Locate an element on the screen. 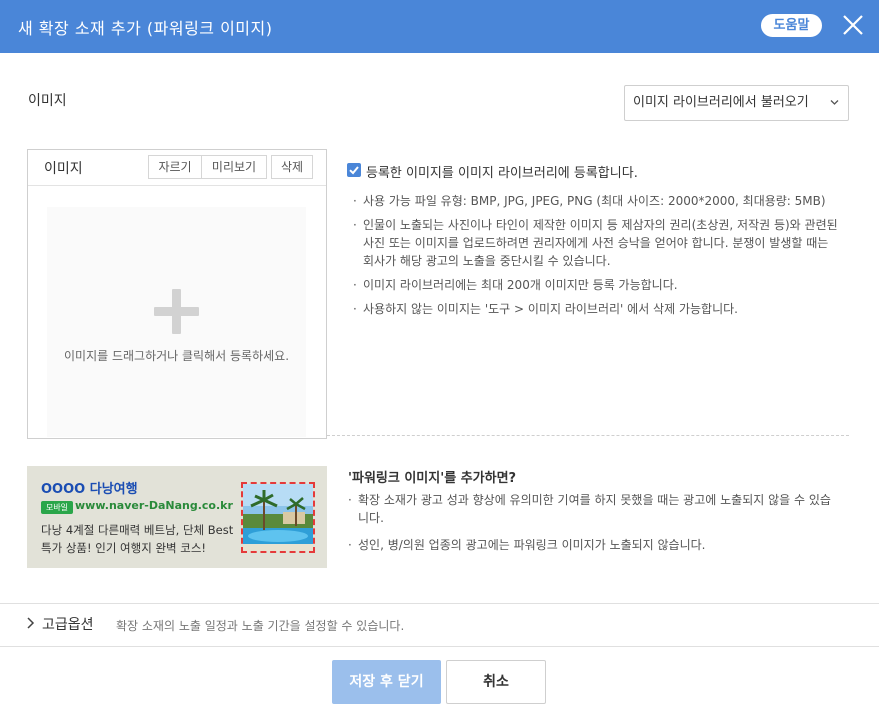 The image size is (879, 714). save-and-close-button: 저장 후 닫기 is located at coordinates (386, 682).